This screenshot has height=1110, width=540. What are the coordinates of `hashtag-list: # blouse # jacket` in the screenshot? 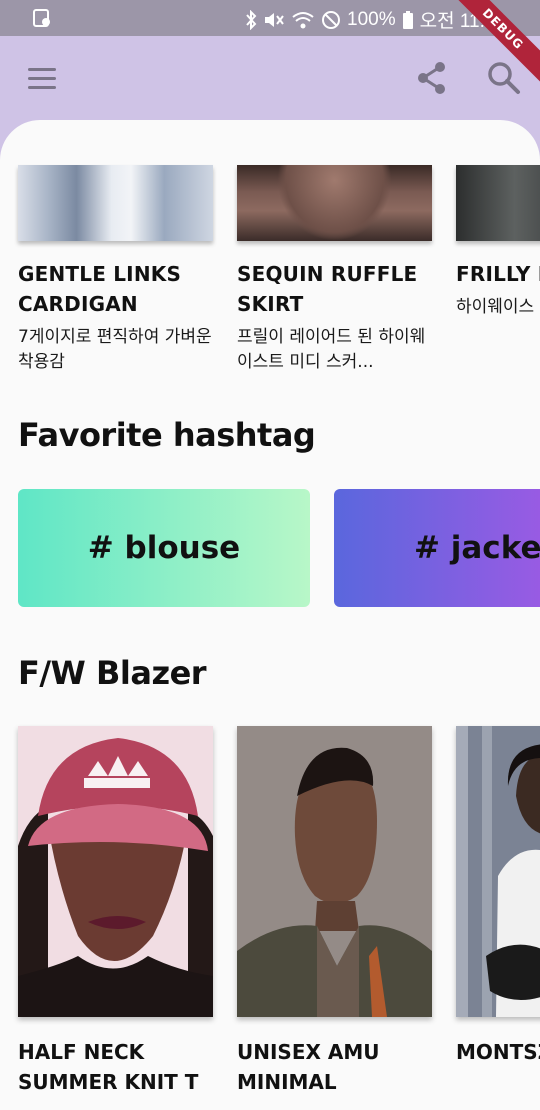 It's located at (279, 548).